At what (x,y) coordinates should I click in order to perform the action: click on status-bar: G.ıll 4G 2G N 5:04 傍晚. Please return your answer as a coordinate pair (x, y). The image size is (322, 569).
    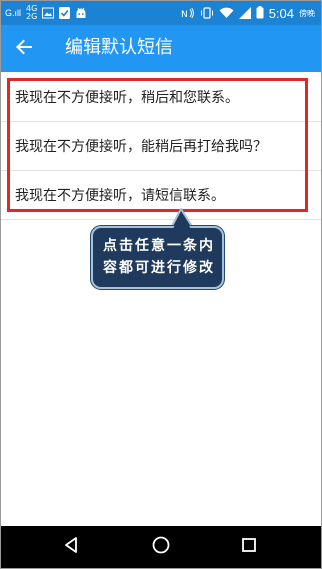
    Looking at the image, I should click on (161, 13).